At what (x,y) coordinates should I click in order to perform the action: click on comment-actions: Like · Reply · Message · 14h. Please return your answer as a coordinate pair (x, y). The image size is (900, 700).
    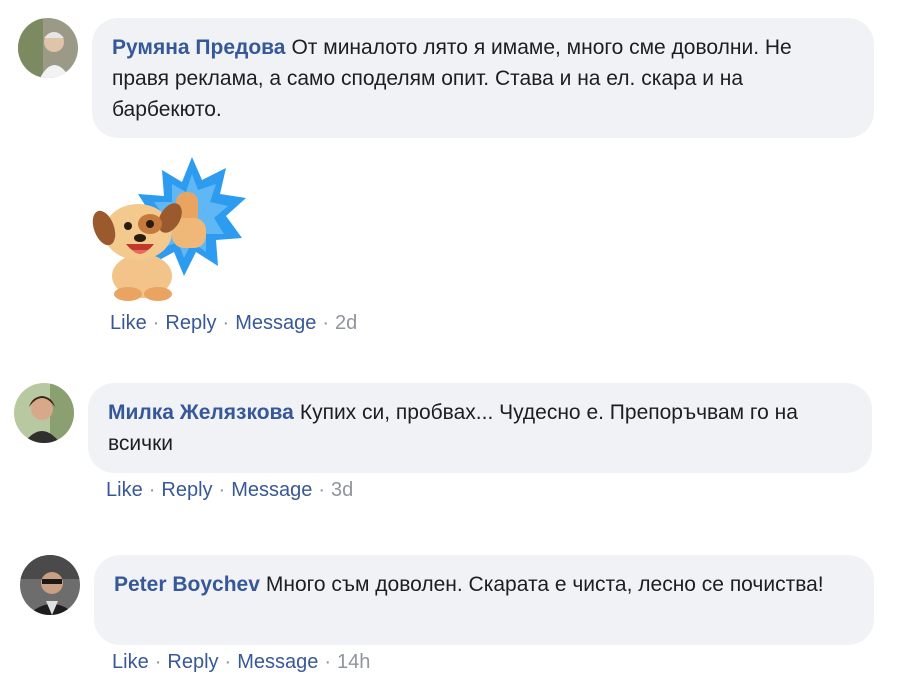
    Looking at the image, I should click on (241, 662).